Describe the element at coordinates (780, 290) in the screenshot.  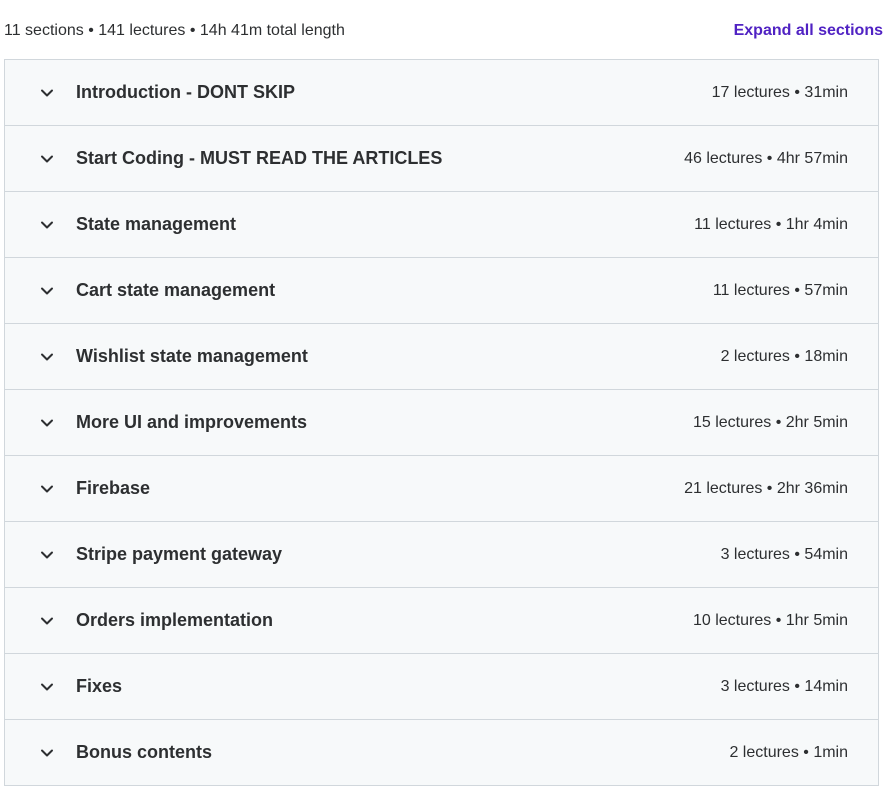
I see `section-meta: 11 lectures • 57min` at that location.